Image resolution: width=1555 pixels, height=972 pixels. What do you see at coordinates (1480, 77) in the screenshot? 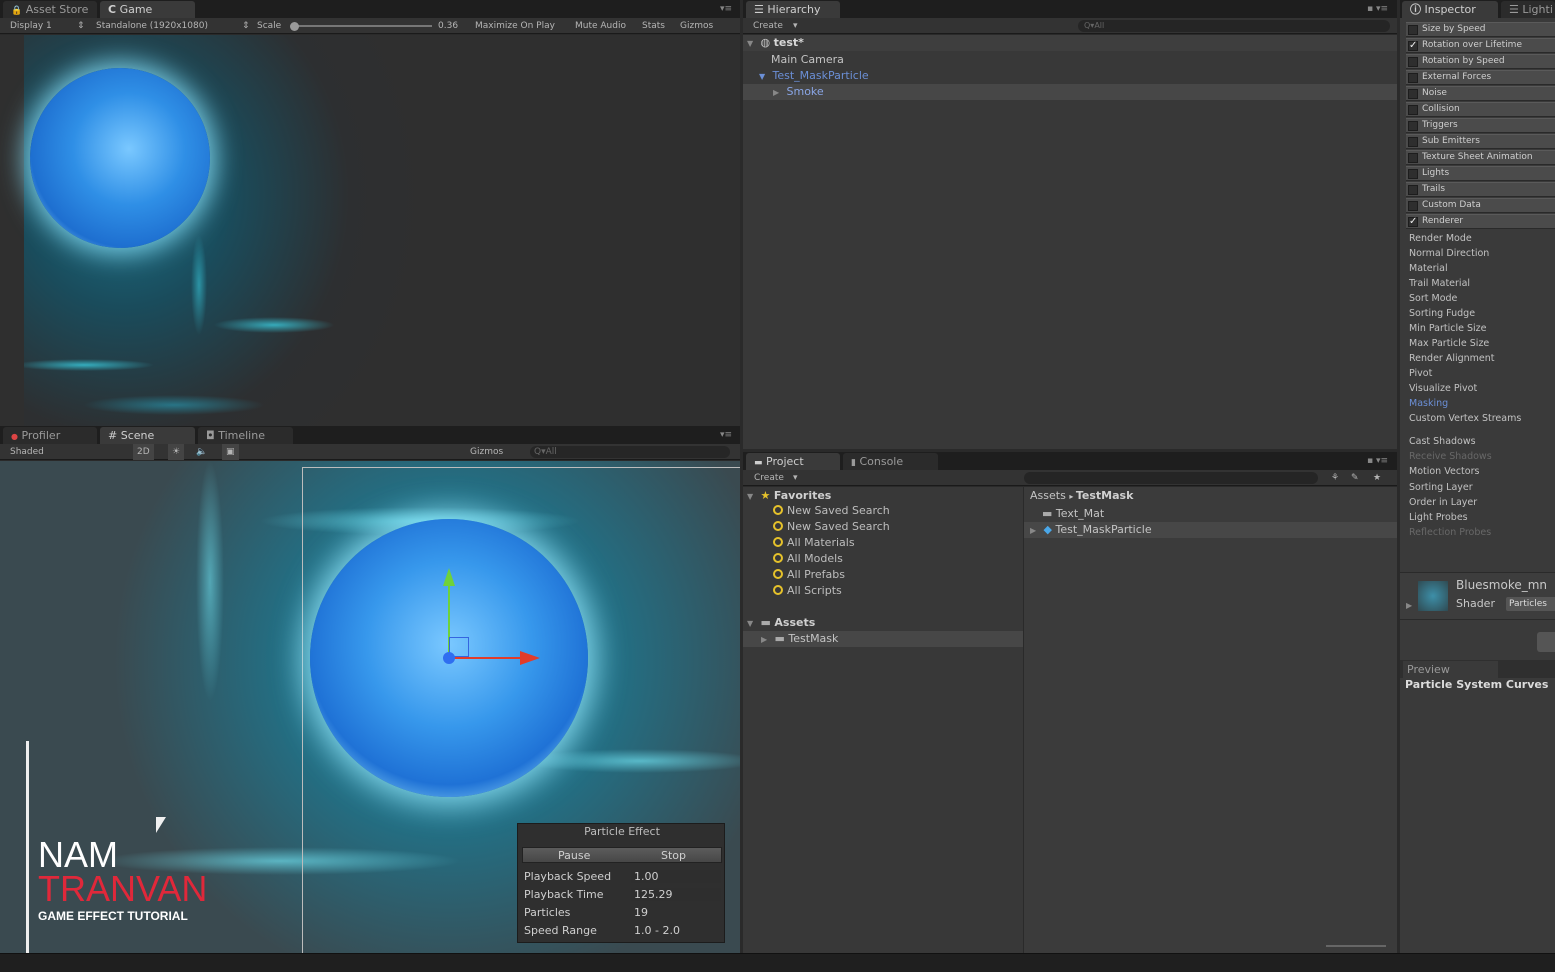
I see `module-external-forces: External Forces` at bounding box center [1480, 77].